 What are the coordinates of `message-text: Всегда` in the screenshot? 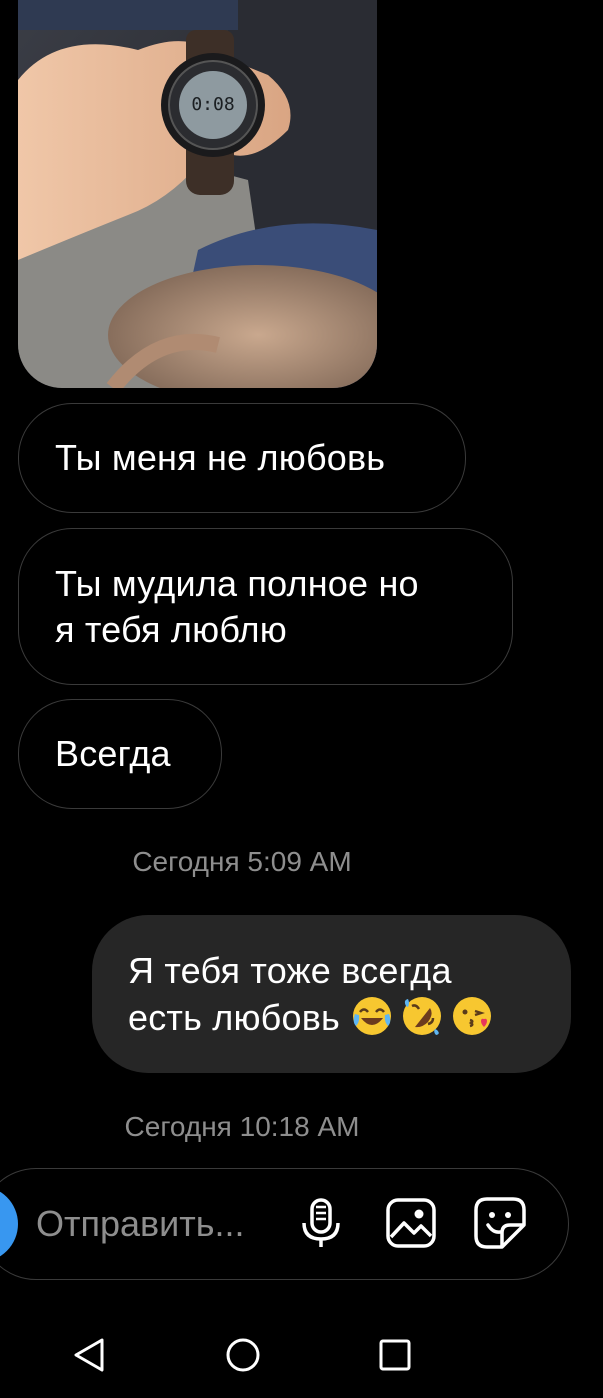 It's located at (113, 753).